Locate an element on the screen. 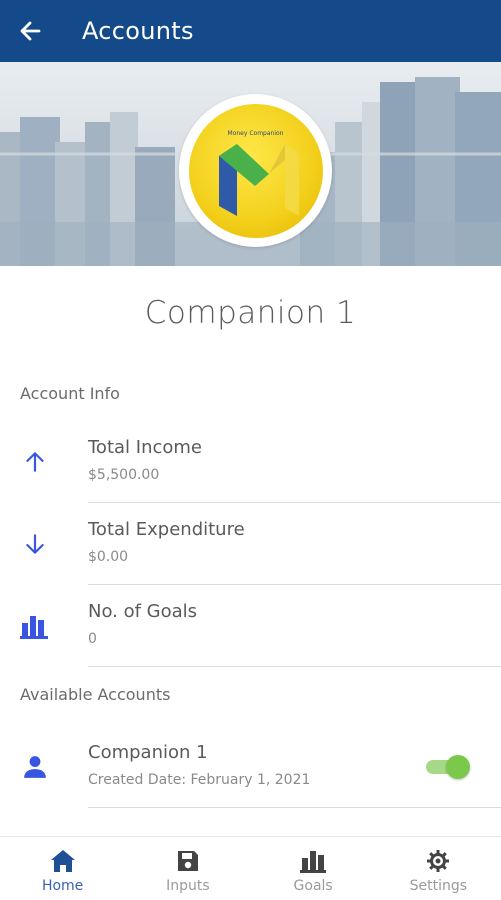 The width and height of the screenshot is (501, 900). nav-inputs: Inputs is located at coordinates (187, 868).